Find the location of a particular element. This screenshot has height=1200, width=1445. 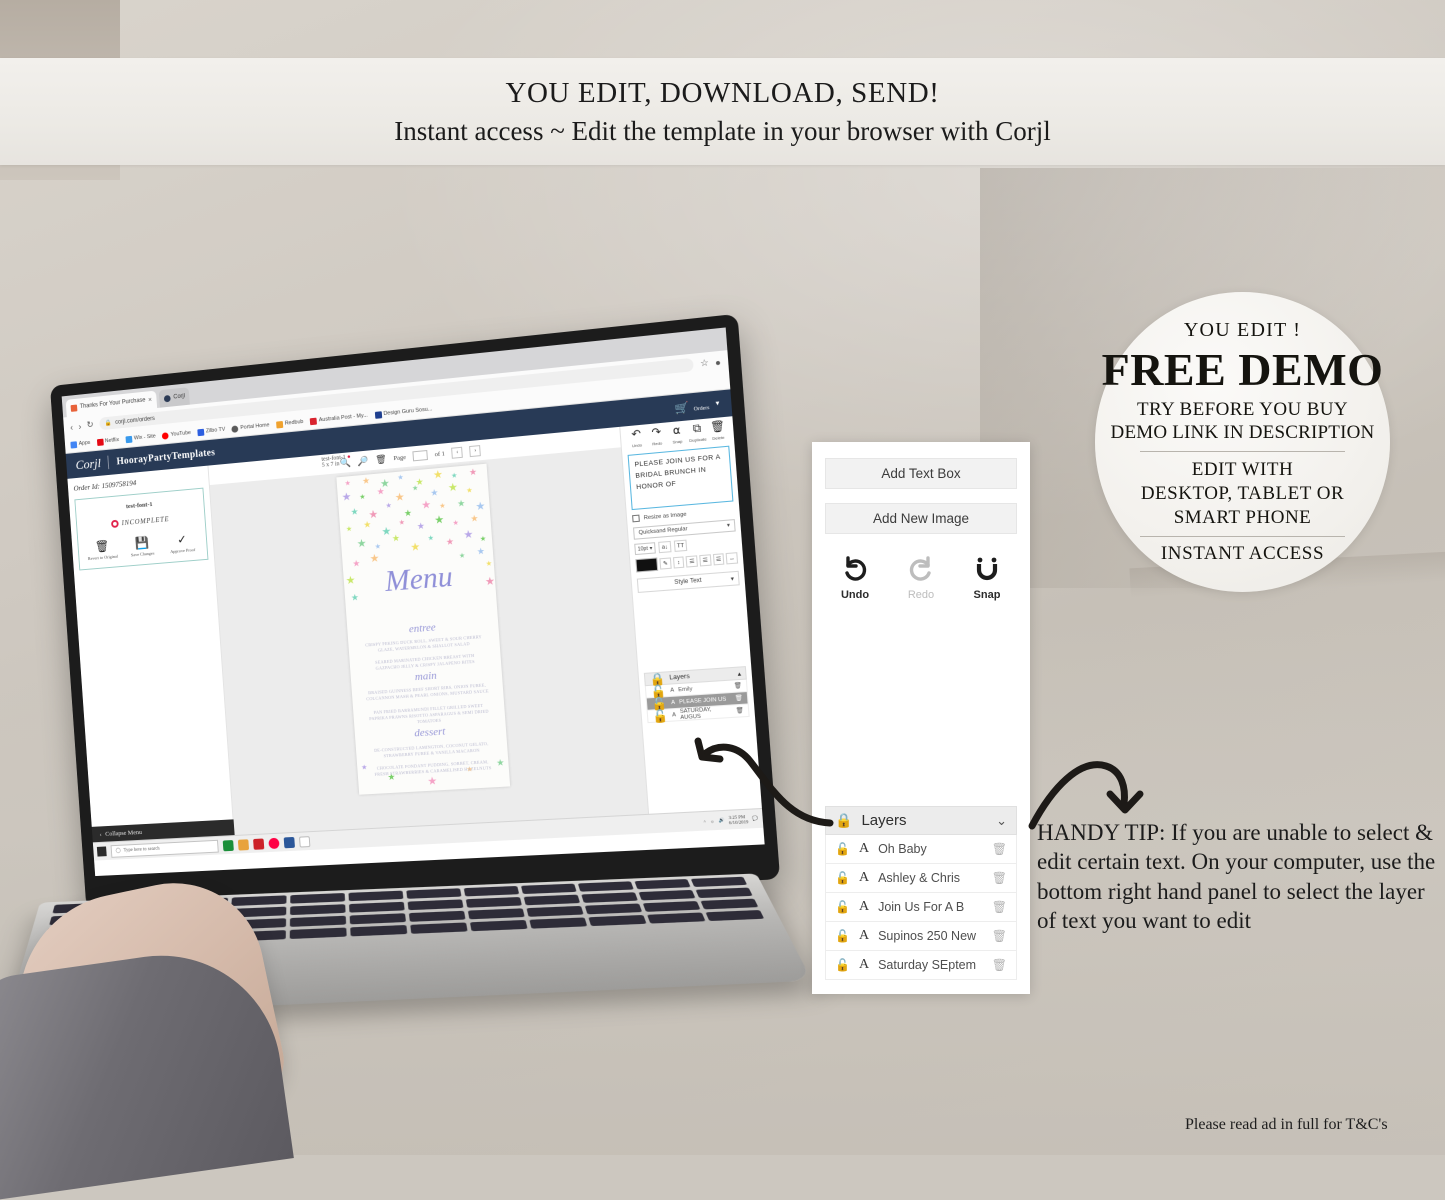

chrome-icon is located at coordinates (274, 843).